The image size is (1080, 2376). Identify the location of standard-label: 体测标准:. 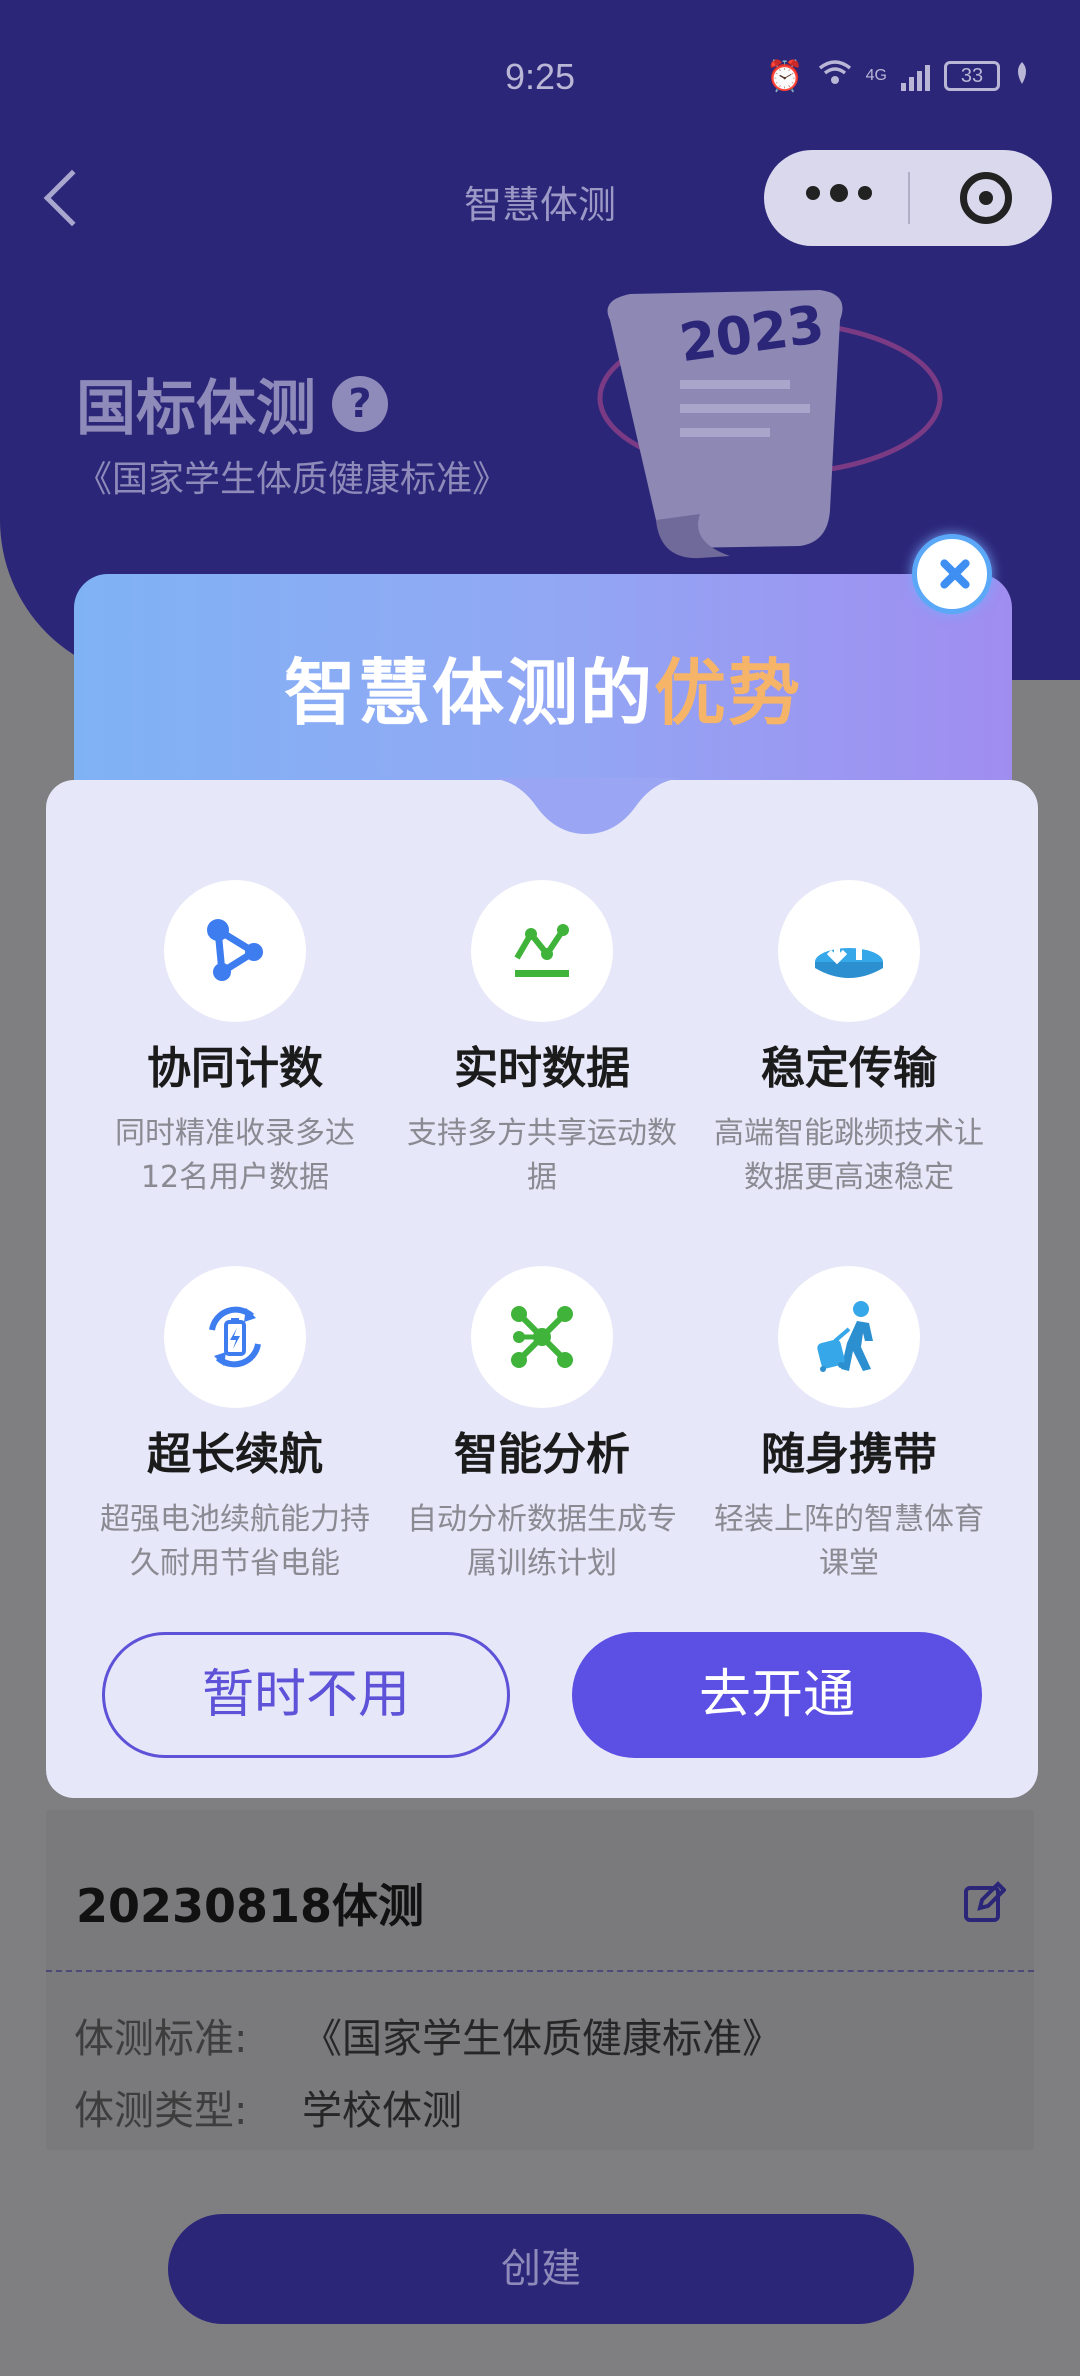
(161, 2039).